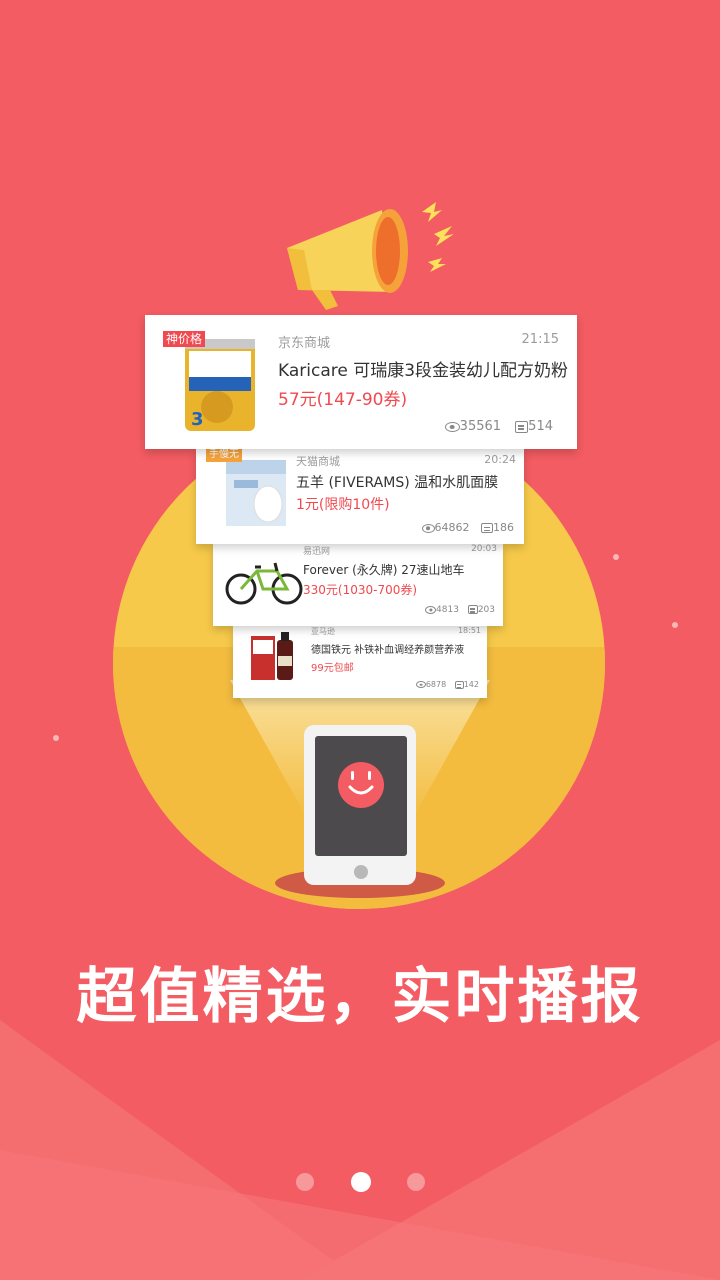  What do you see at coordinates (361, 1182) in the screenshot?
I see `page-indicator-dot-active` at bounding box center [361, 1182].